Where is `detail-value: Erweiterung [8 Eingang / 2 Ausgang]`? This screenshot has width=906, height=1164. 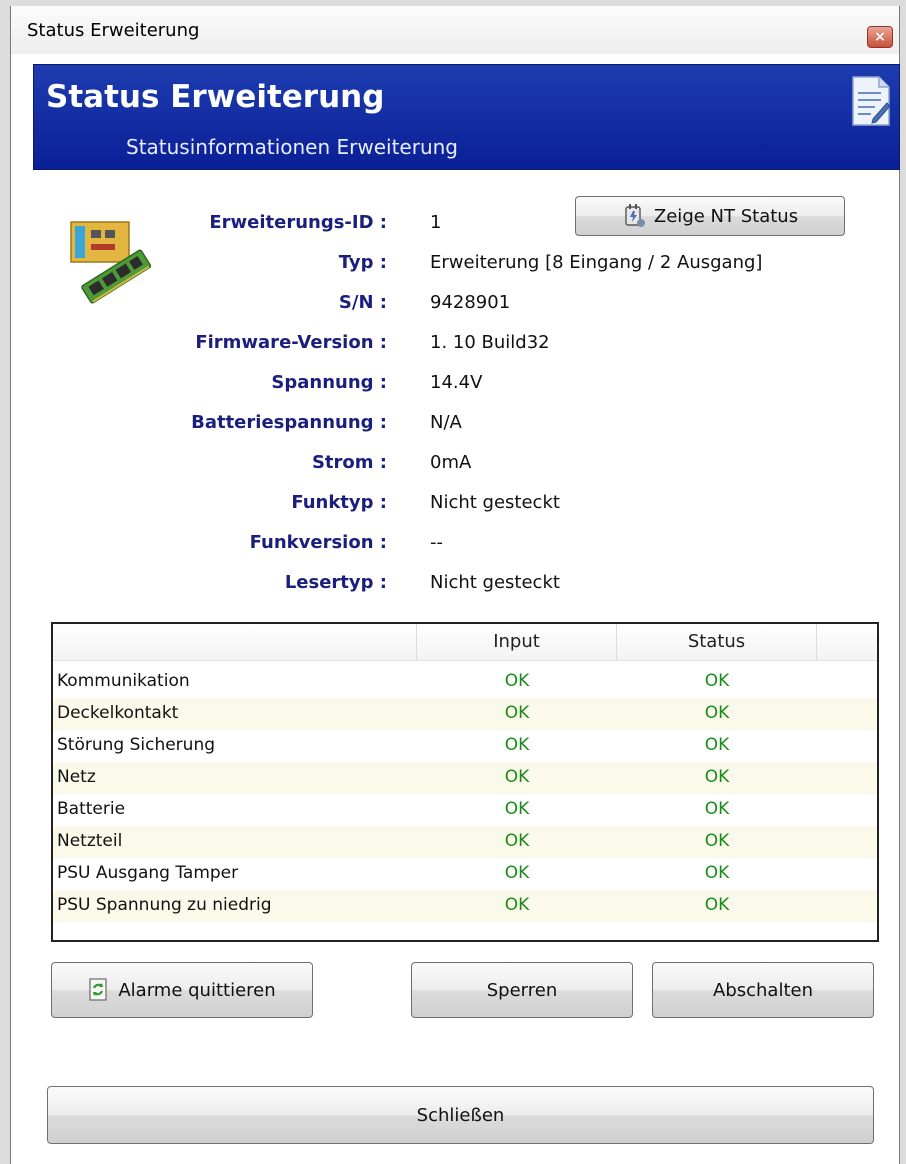 detail-value: Erweiterung [8 Eingang / 2 Ausgang] is located at coordinates (596, 262).